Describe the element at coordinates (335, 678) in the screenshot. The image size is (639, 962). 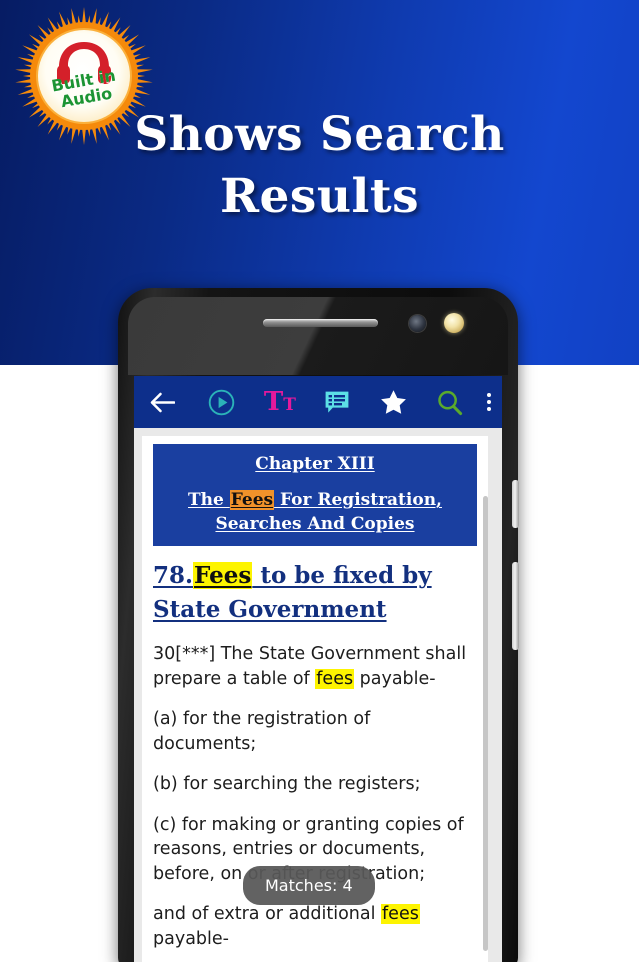
I see `para-intro-highlight-1: fees` at that location.